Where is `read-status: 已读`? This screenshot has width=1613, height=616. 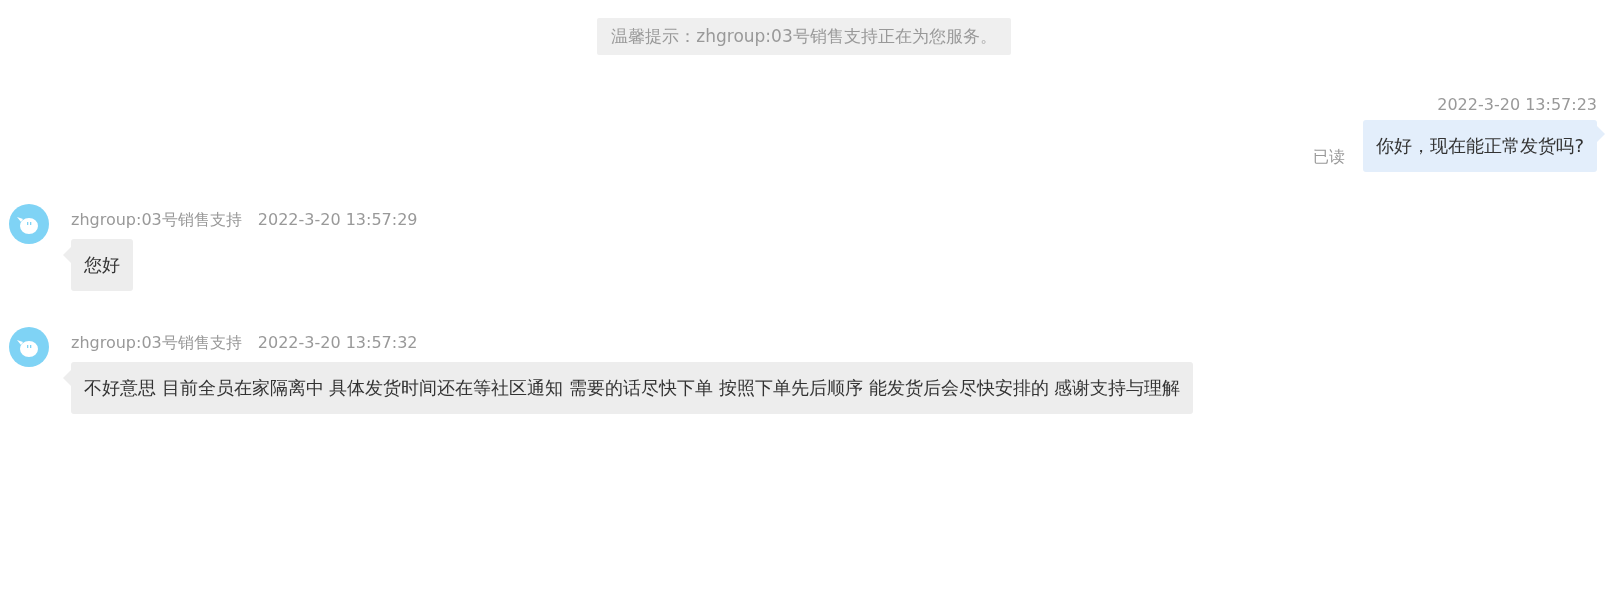
read-status: 已读 is located at coordinates (1329, 157).